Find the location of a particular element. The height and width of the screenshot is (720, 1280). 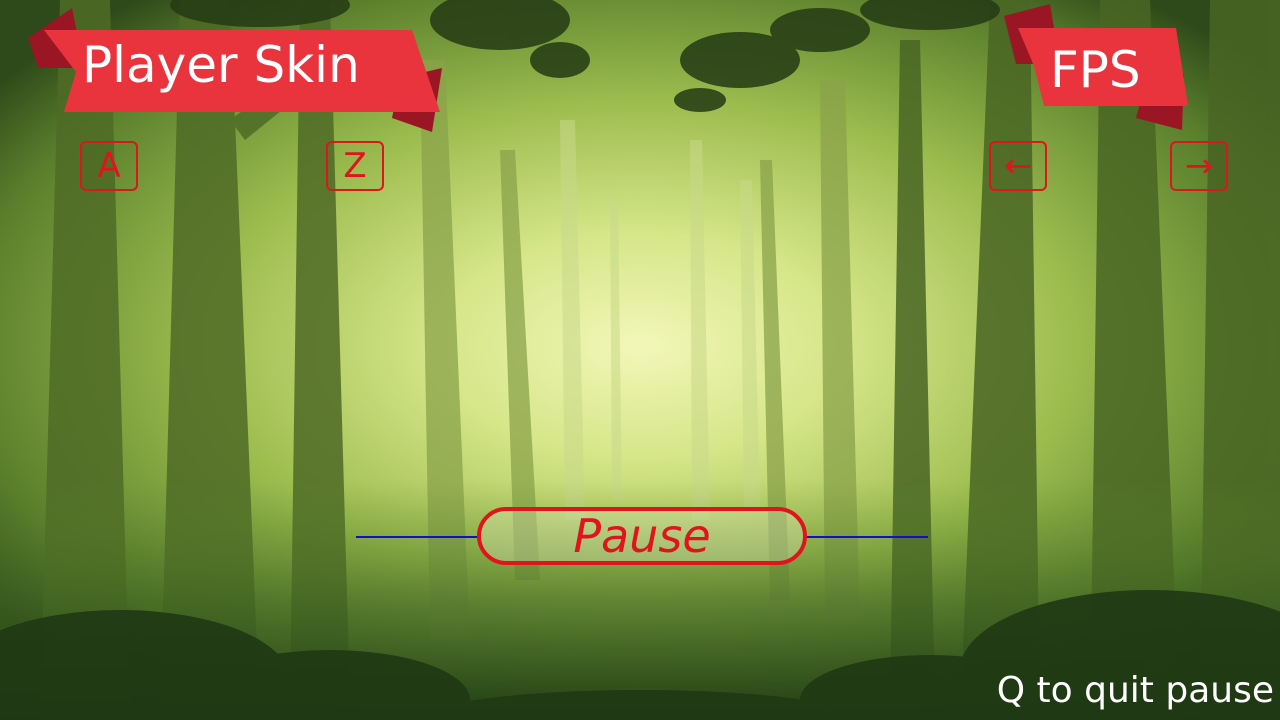

player-skin-banner: Player Skin is located at coordinates (236, 71).